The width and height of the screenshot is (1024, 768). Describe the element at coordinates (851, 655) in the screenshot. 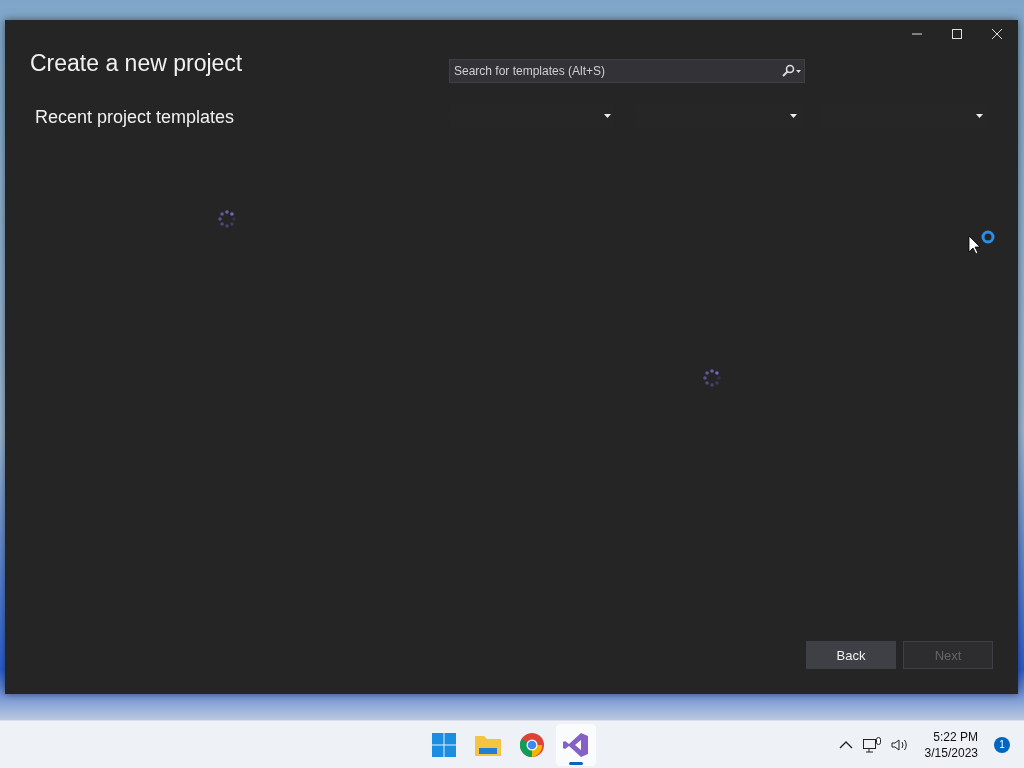

I see `back-button: Back` at that location.